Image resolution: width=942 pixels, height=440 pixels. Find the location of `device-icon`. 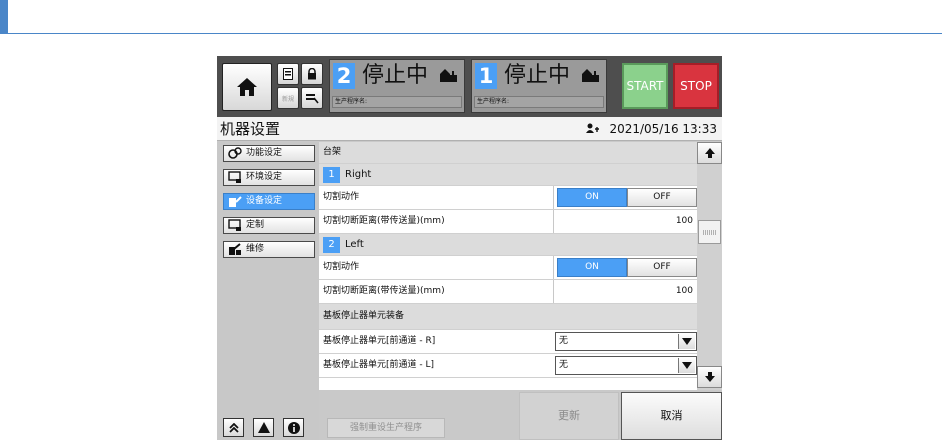

device-icon is located at coordinates (235, 201).